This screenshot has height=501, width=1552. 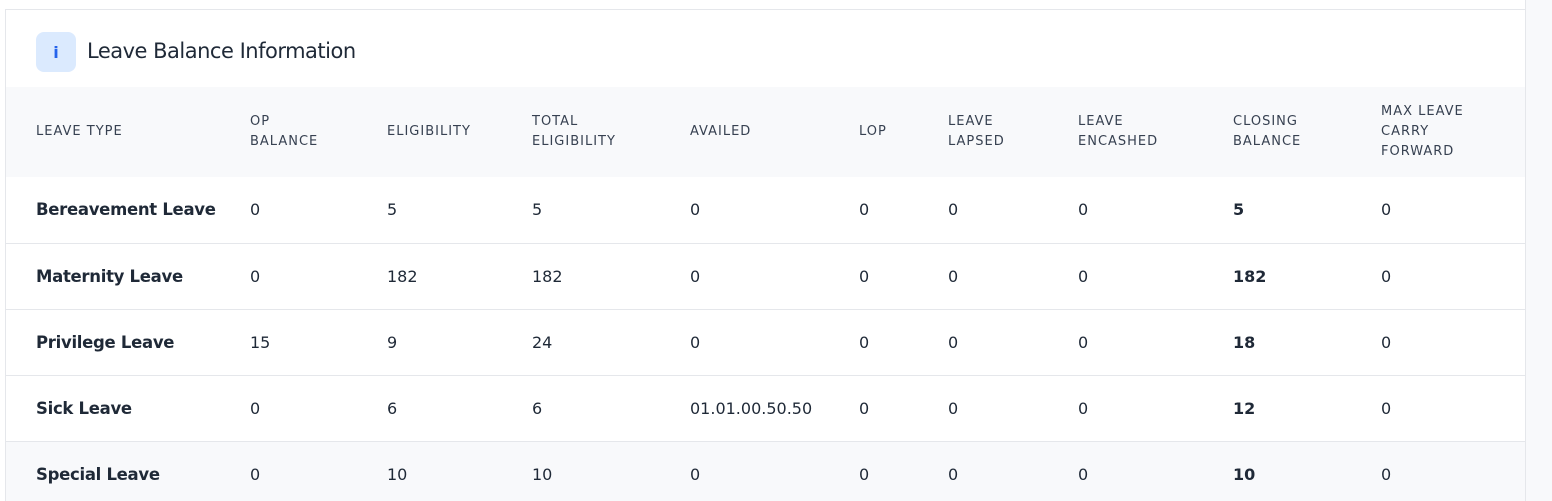 I want to click on table-row: Sick Leave 0 6 6 01.01.00.50.50 0 0 0 12 0, so click(x=765, y=408).